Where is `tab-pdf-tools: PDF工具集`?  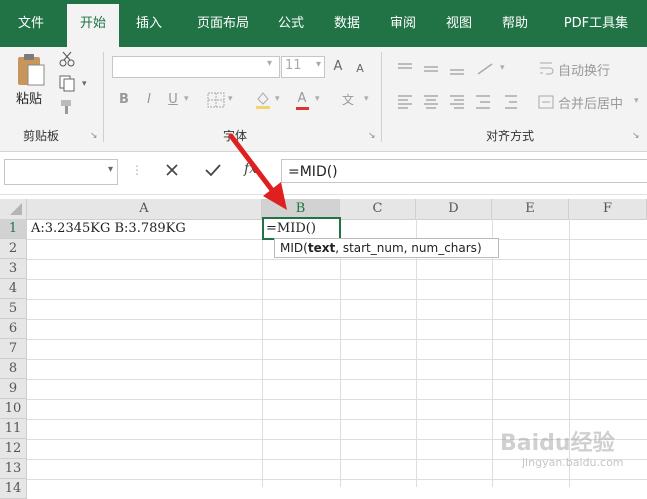 tab-pdf-tools: PDF工具集 is located at coordinates (596, 23).